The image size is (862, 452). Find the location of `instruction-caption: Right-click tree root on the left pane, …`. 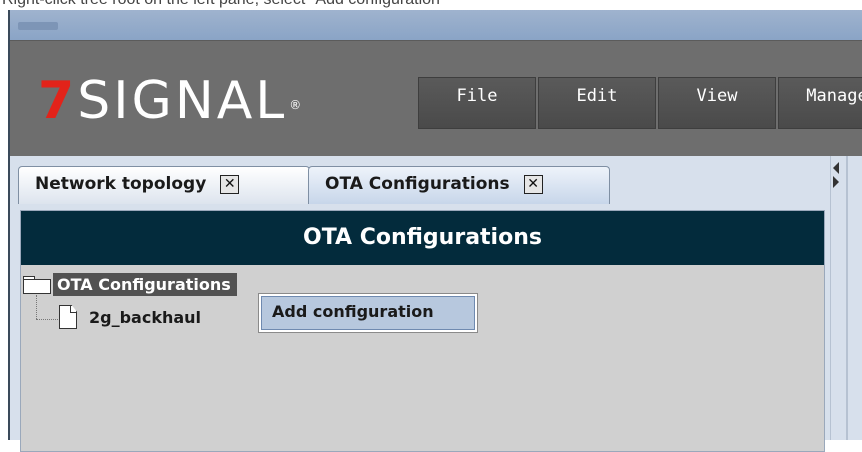

instruction-caption: Right-click tree root on the left pane, … is located at coordinates (224, 4).